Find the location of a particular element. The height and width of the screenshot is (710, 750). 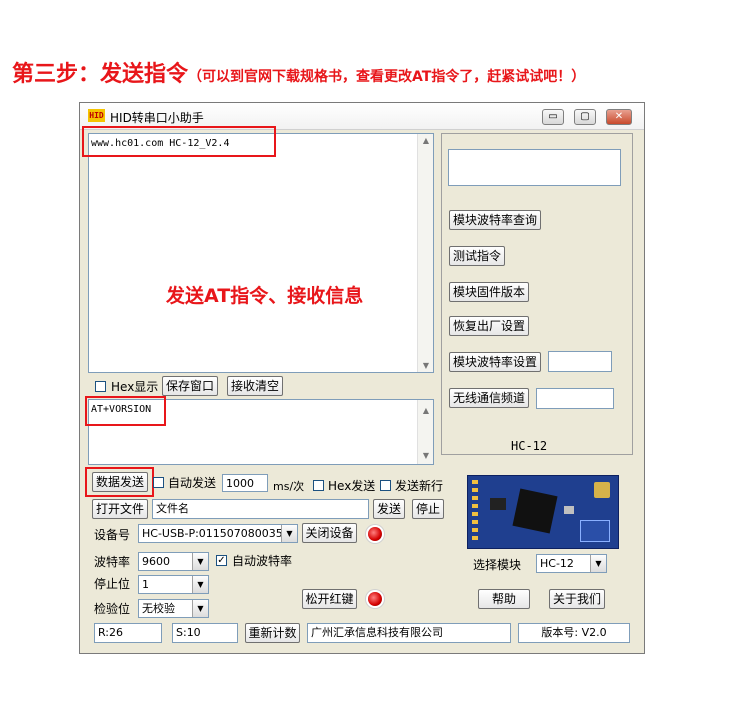

auto-baud-checkbox: ✓ is located at coordinates (221, 560).